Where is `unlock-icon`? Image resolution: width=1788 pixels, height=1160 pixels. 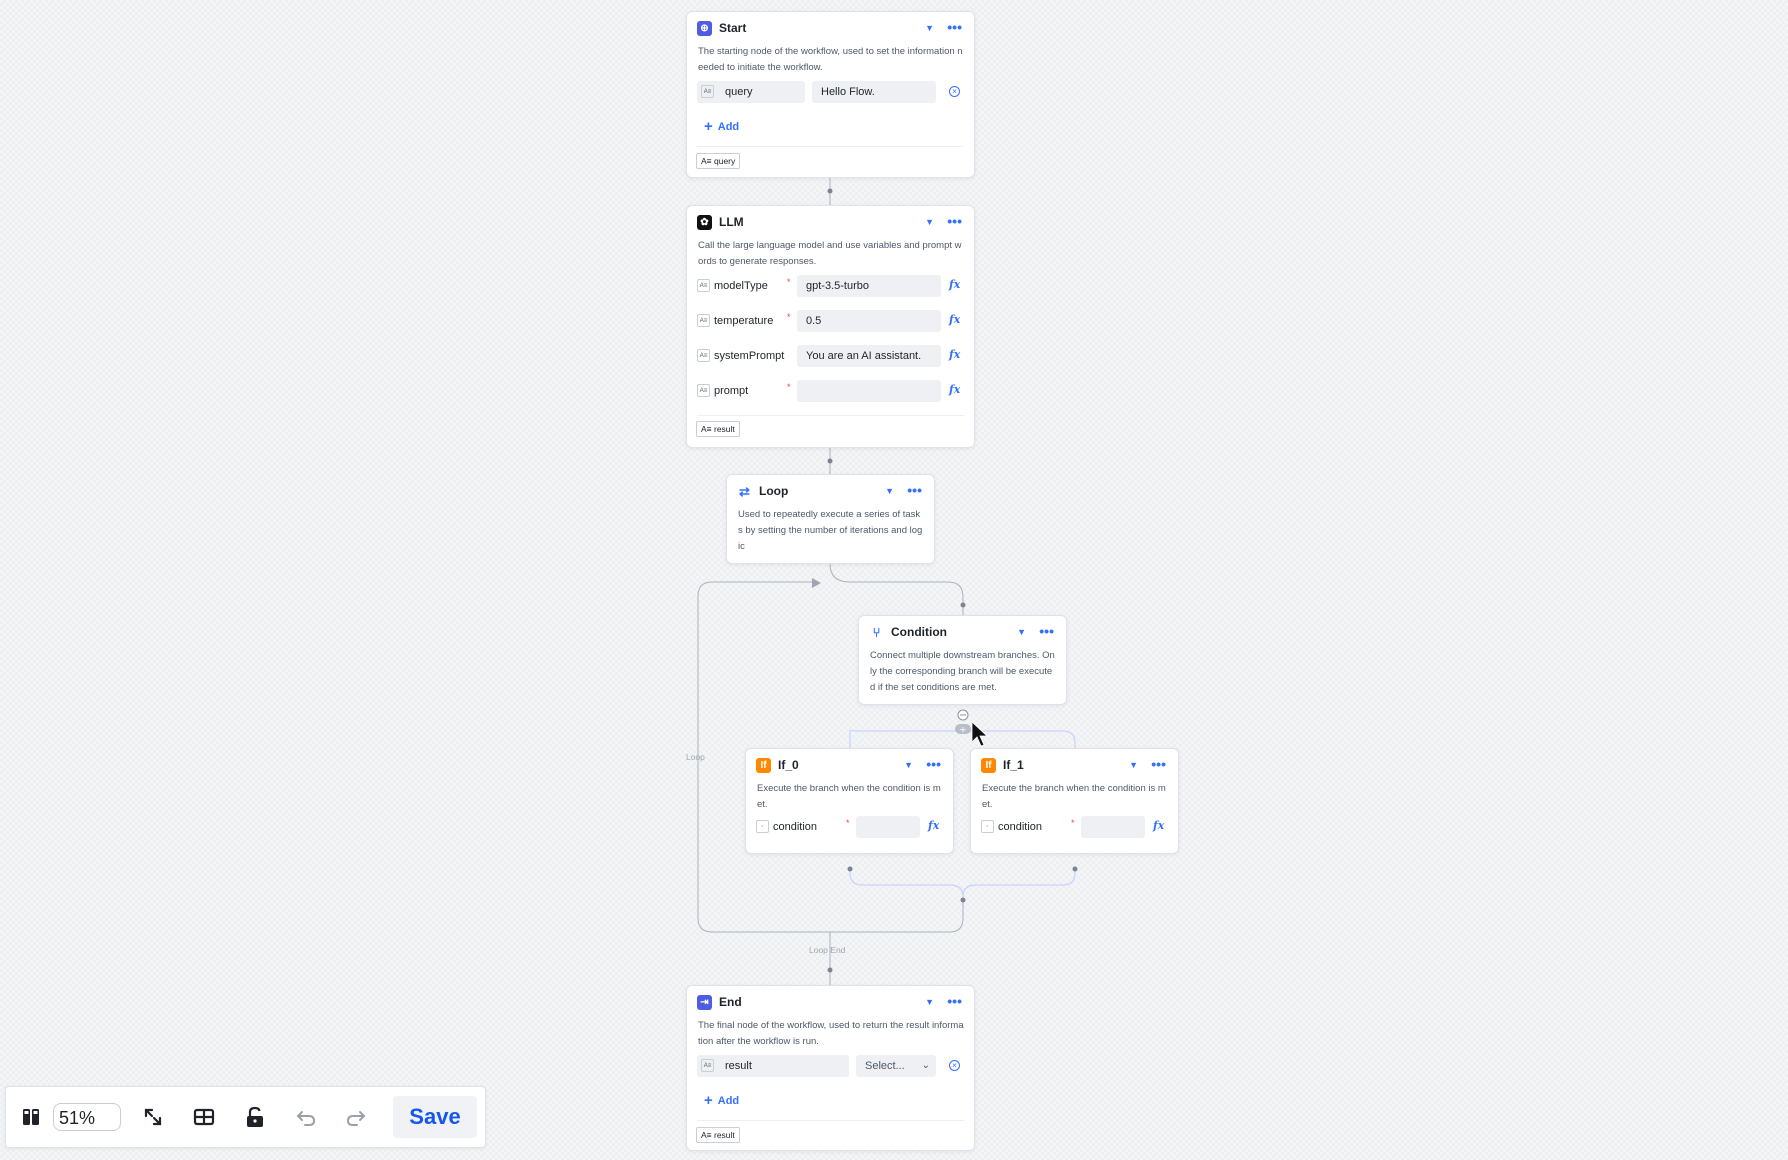
unlock-icon is located at coordinates (255, 1116).